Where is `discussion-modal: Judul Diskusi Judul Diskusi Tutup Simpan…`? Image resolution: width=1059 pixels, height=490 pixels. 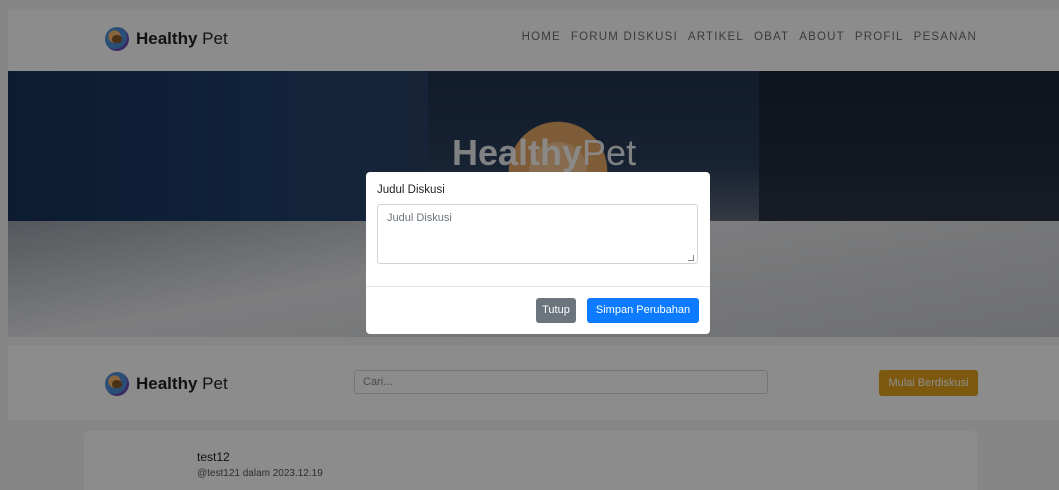
discussion-modal: Judul Diskusi Judul Diskusi Tutup Simpan… is located at coordinates (538, 253).